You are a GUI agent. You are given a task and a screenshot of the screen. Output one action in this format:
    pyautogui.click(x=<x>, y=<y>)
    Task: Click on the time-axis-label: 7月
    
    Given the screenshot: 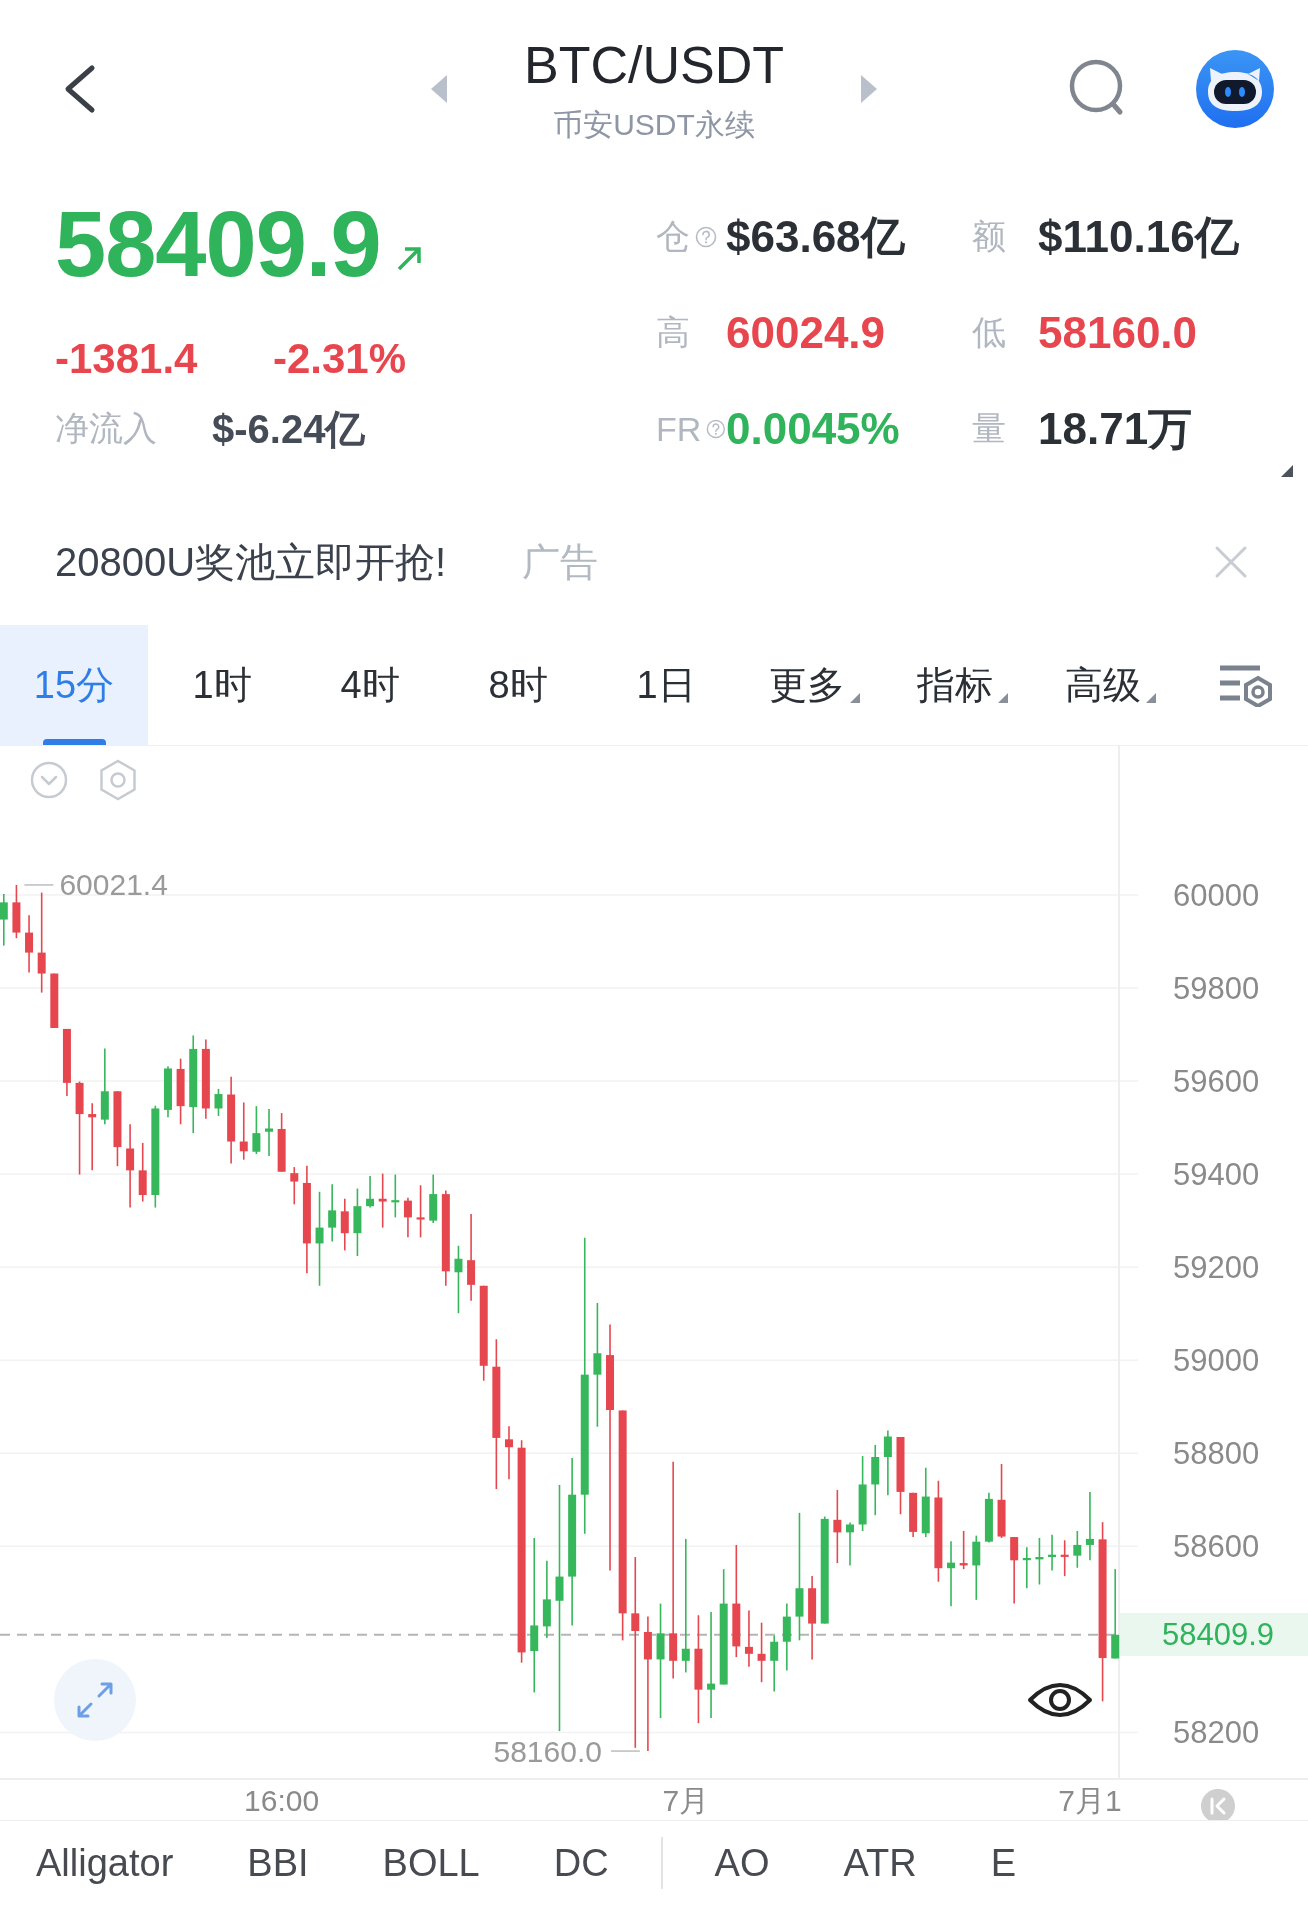 What is the action you would take?
    pyautogui.click(x=686, y=1800)
    